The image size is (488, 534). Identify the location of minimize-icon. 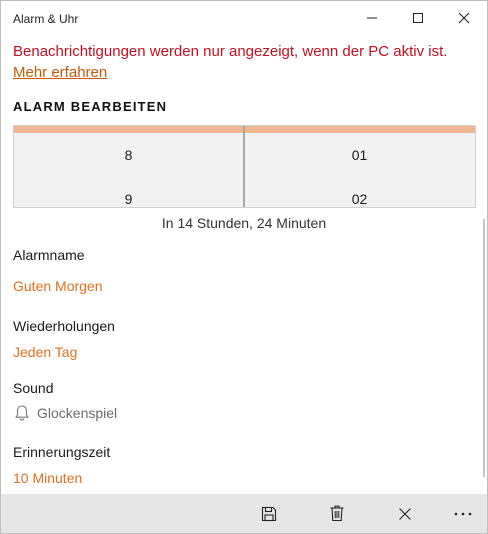
(372, 18).